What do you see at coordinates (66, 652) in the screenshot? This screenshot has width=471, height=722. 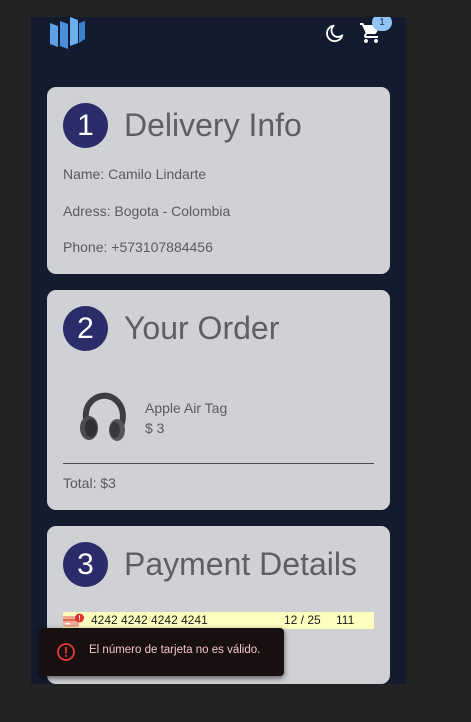 I see `error-circle-icon` at bounding box center [66, 652].